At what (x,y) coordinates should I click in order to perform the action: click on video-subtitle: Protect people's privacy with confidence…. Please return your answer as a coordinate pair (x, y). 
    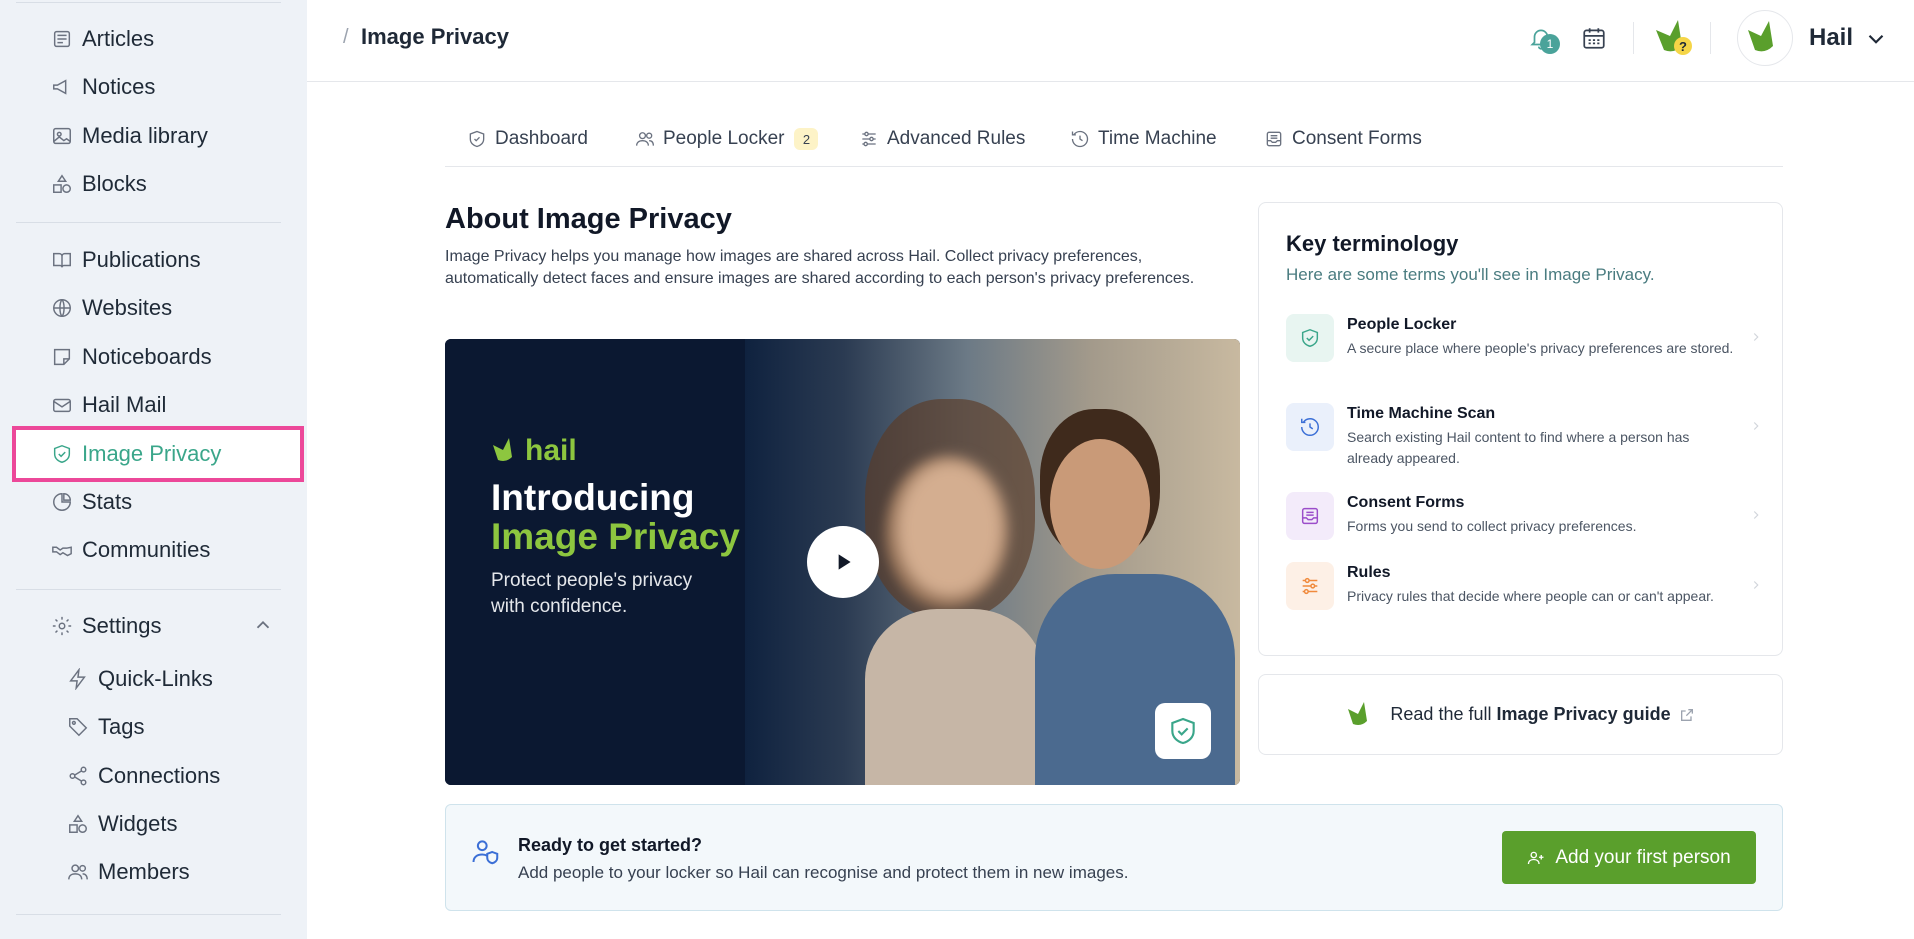
    Looking at the image, I should click on (592, 593).